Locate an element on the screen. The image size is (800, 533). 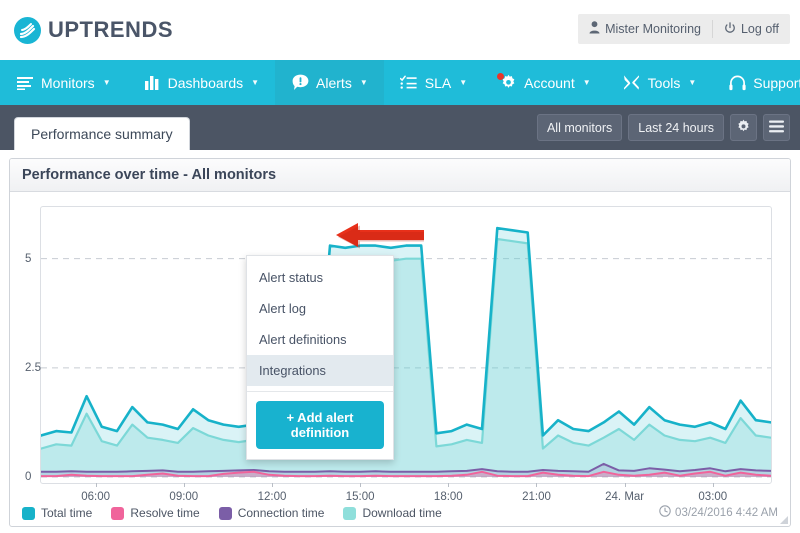
nav-label: Alerts is located at coordinates (334, 82).